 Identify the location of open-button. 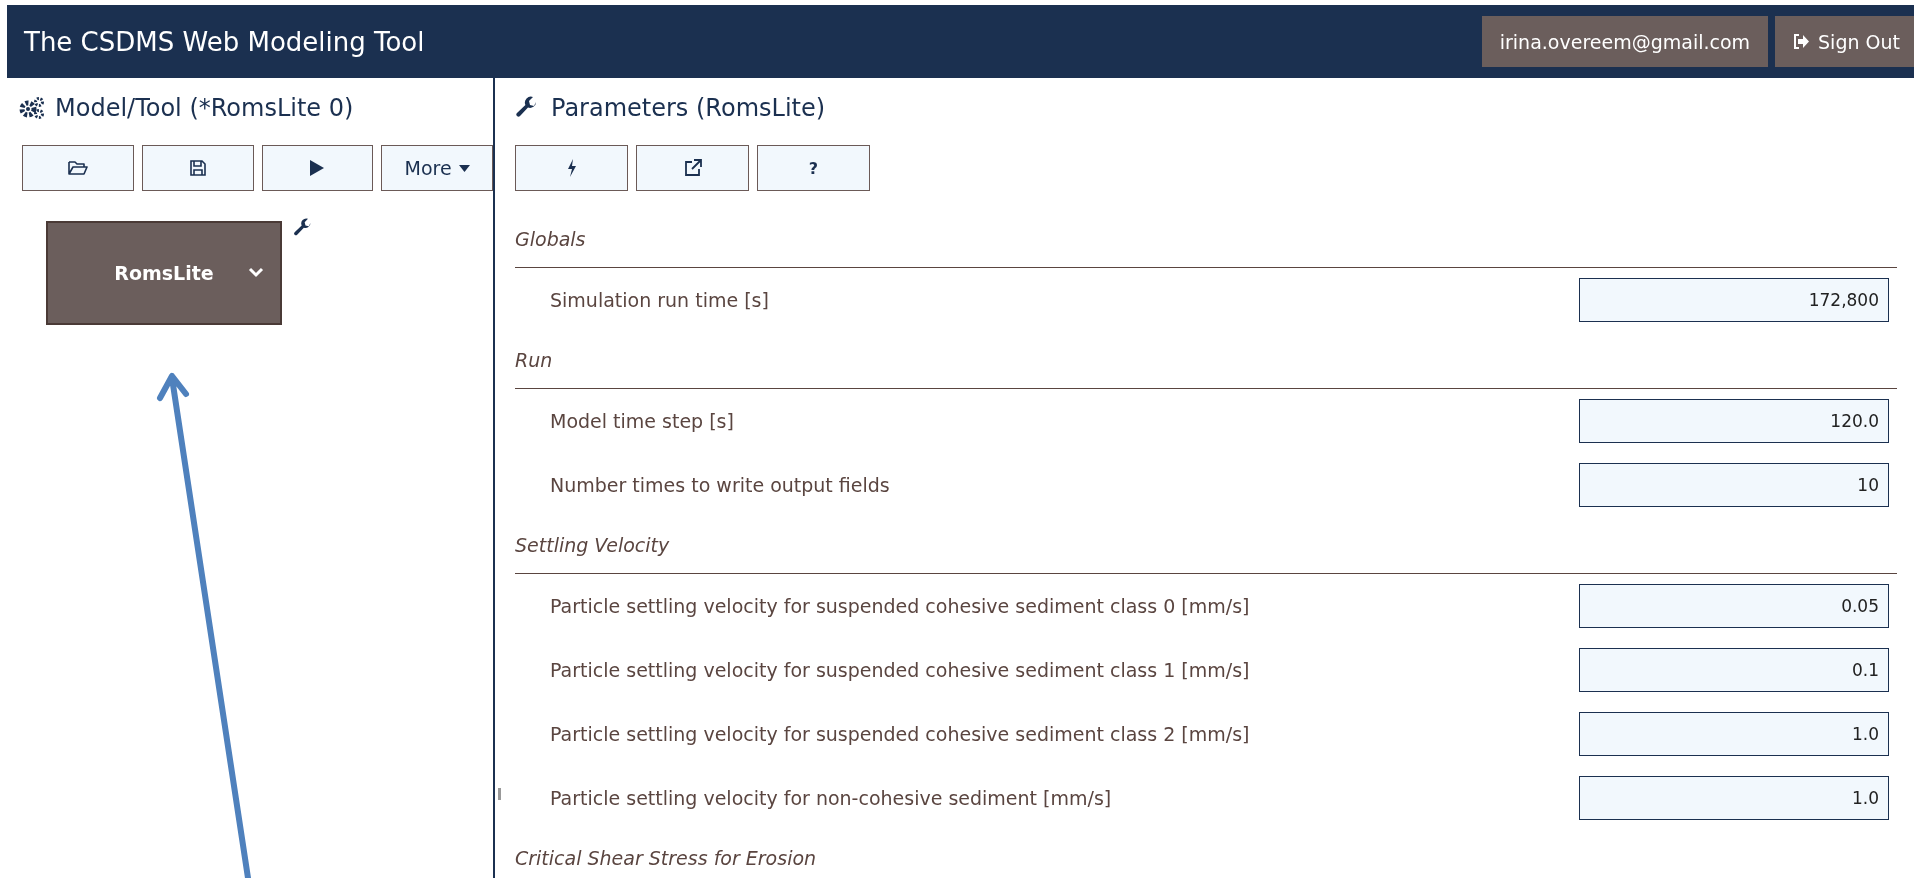
(78, 168).